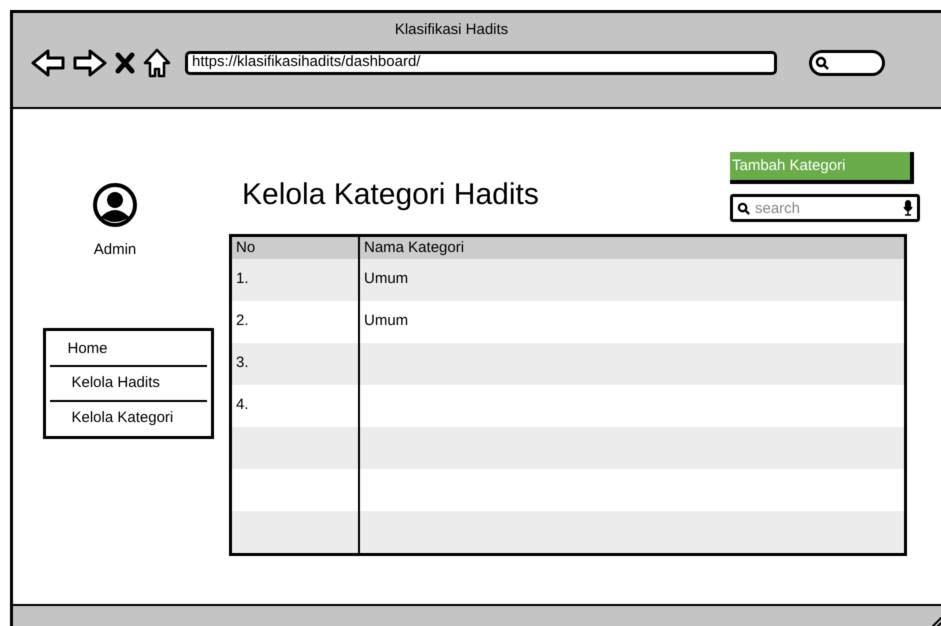  What do you see at coordinates (48, 62) in the screenshot?
I see `back-icon` at bounding box center [48, 62].